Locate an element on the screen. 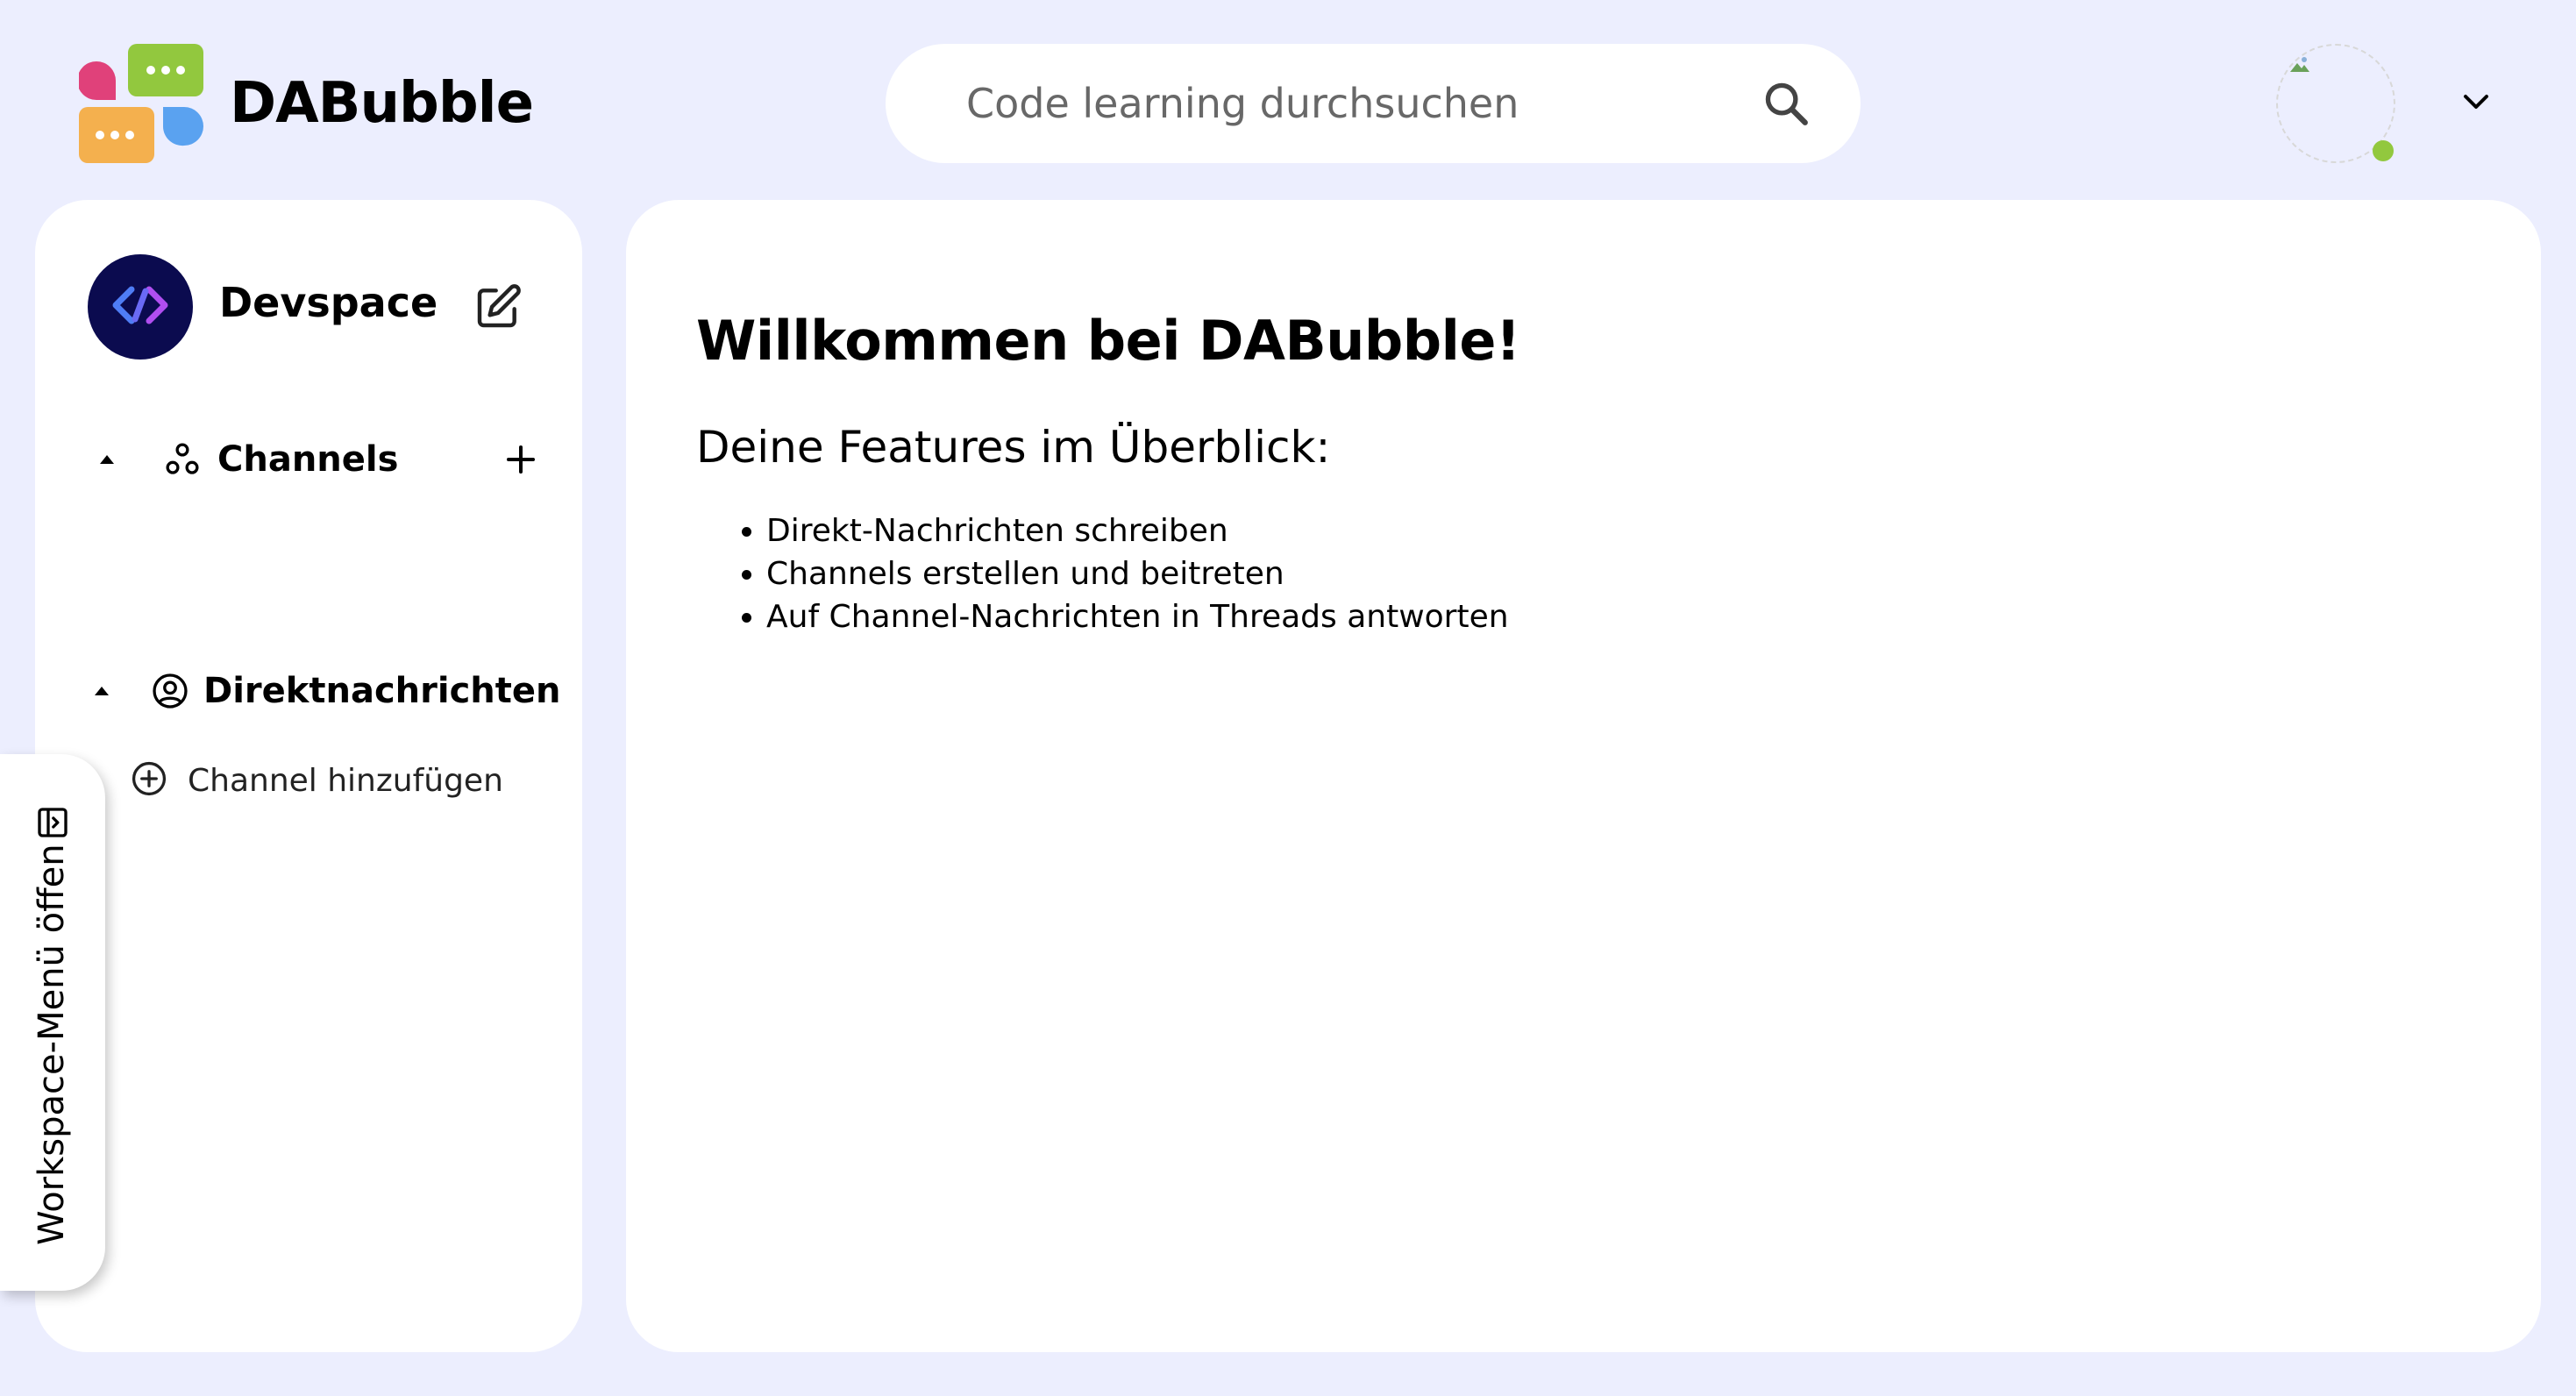 This screenshot has height=1396, width=2576. welcome-heading: Willkommen bei DABubble! is located at coordinates (1108, 341).